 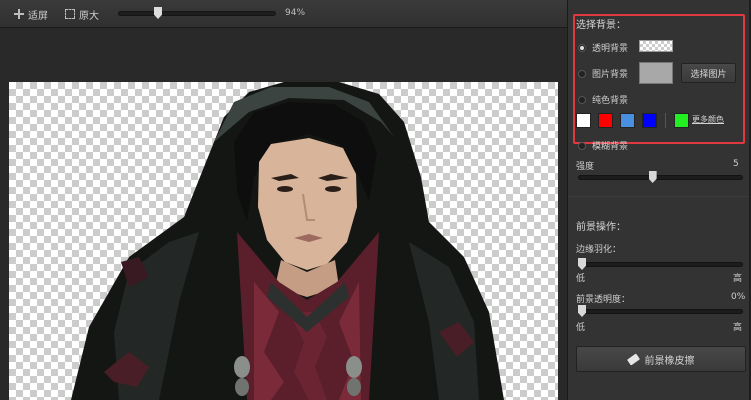 What do you see at coordinates (627, 120) in the screenshot?
I see `color-swatch-light-blue` at bounding box center [627, 120].